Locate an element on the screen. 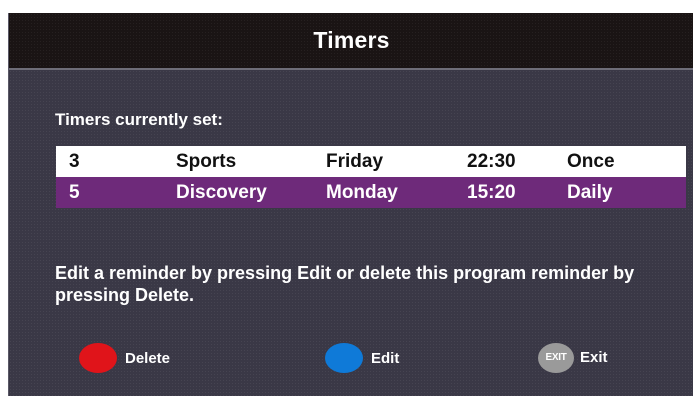 The width and height of the screenshot is (693, 396). timer-row: 3 Sports Friday 22:30 Once is located at coordinates (371, 161).